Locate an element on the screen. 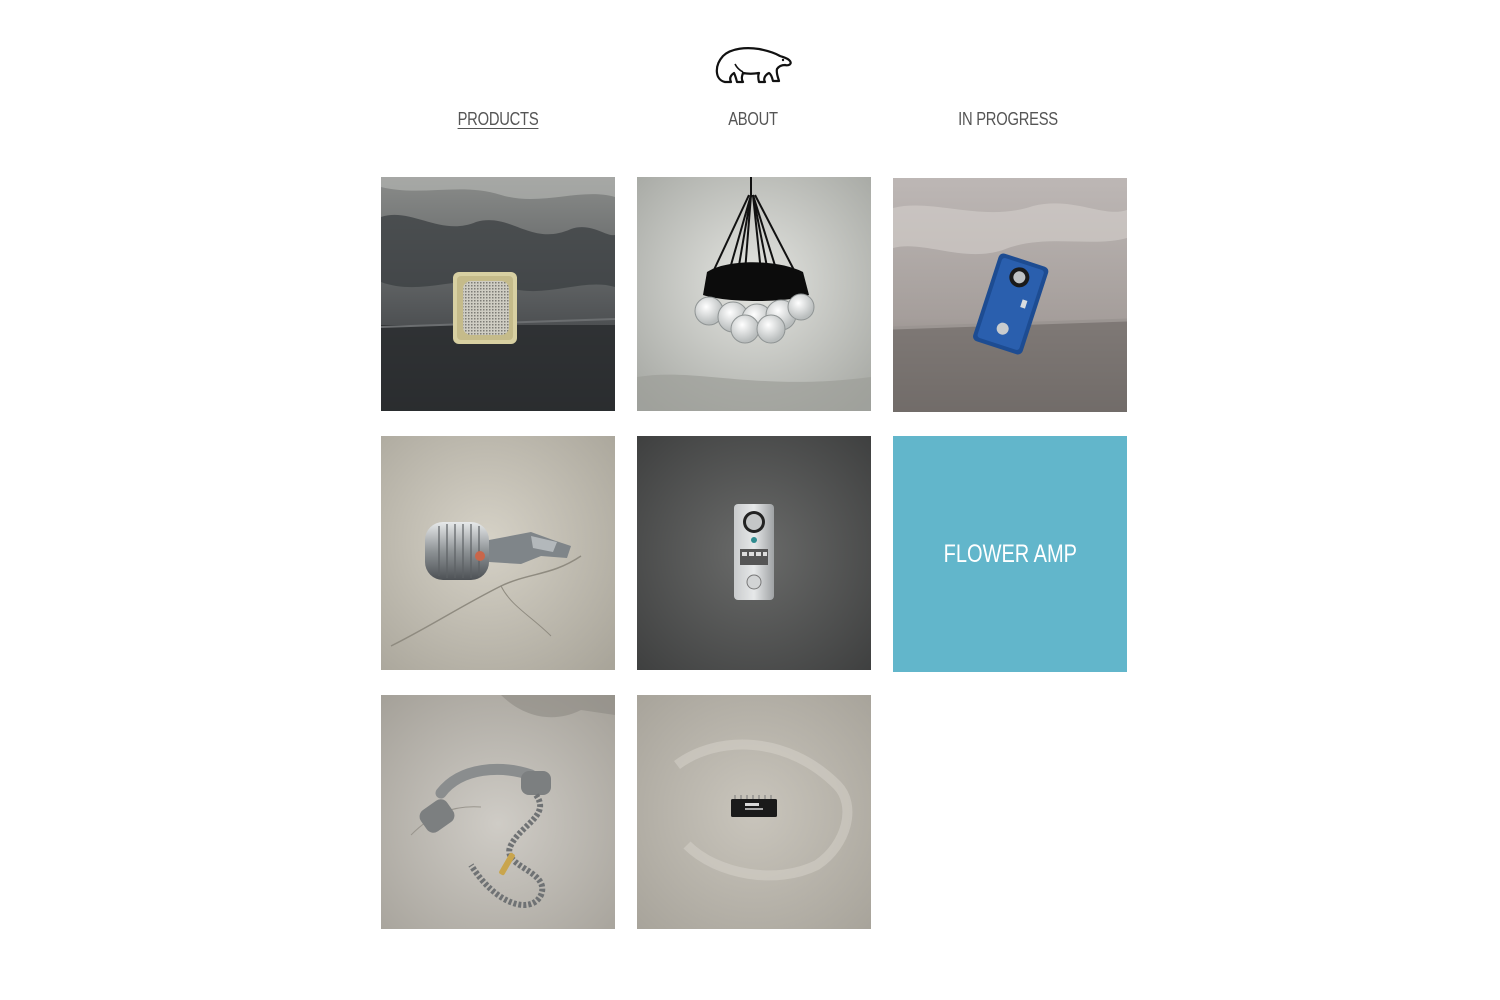 Image resolution: width=1500 pixels, height=1000 pixels. polar-bear-icon is located at coordinates (753, 67).